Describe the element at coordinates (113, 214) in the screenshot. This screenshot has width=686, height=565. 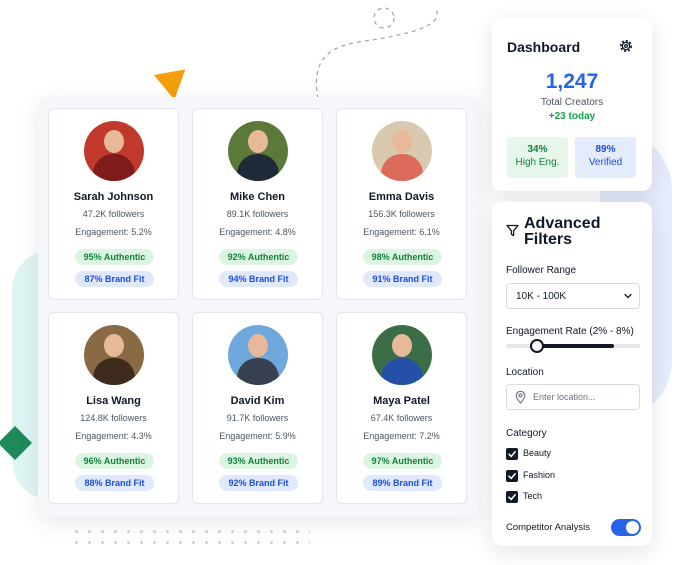
I see `creator-followers: 47.2K followers` at that location.